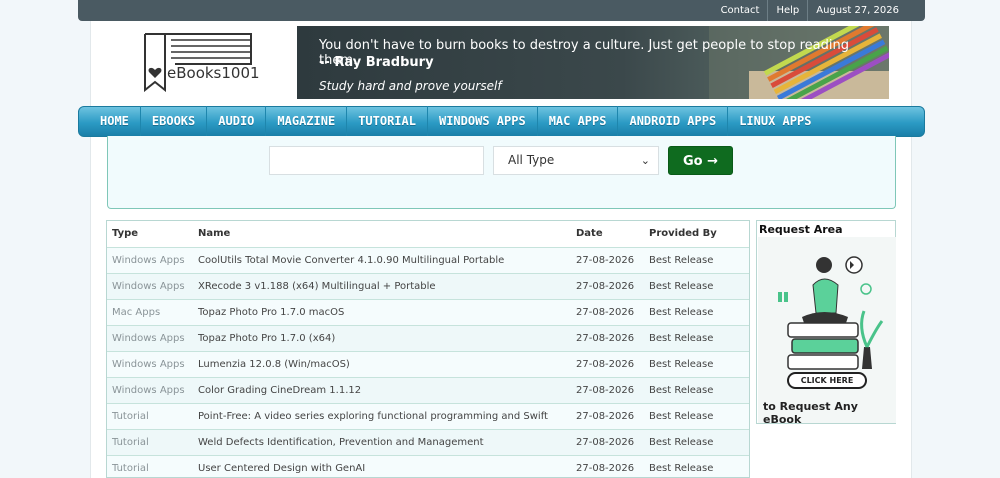 This screenshot has width=1000, height=478. Describe the element at coordinates (829, 413) in the screenshot. I see `request-cta: to Request Any eBook` at that location.